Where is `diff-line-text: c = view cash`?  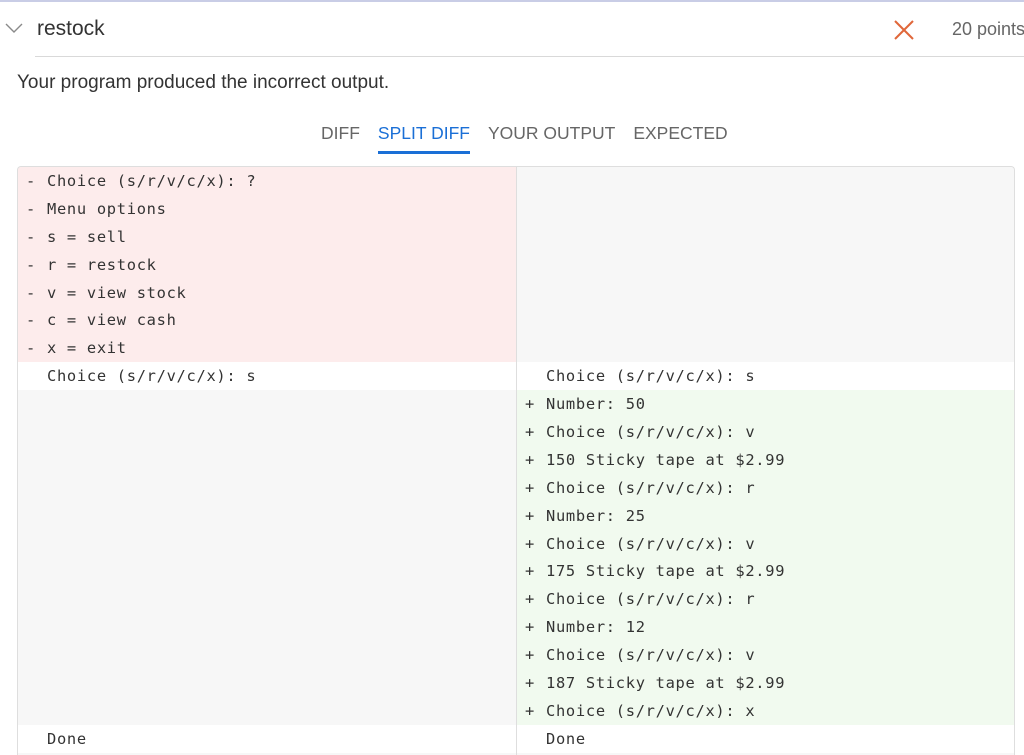
diff-line-text: c = view cash is located at coordinates (112, 320).